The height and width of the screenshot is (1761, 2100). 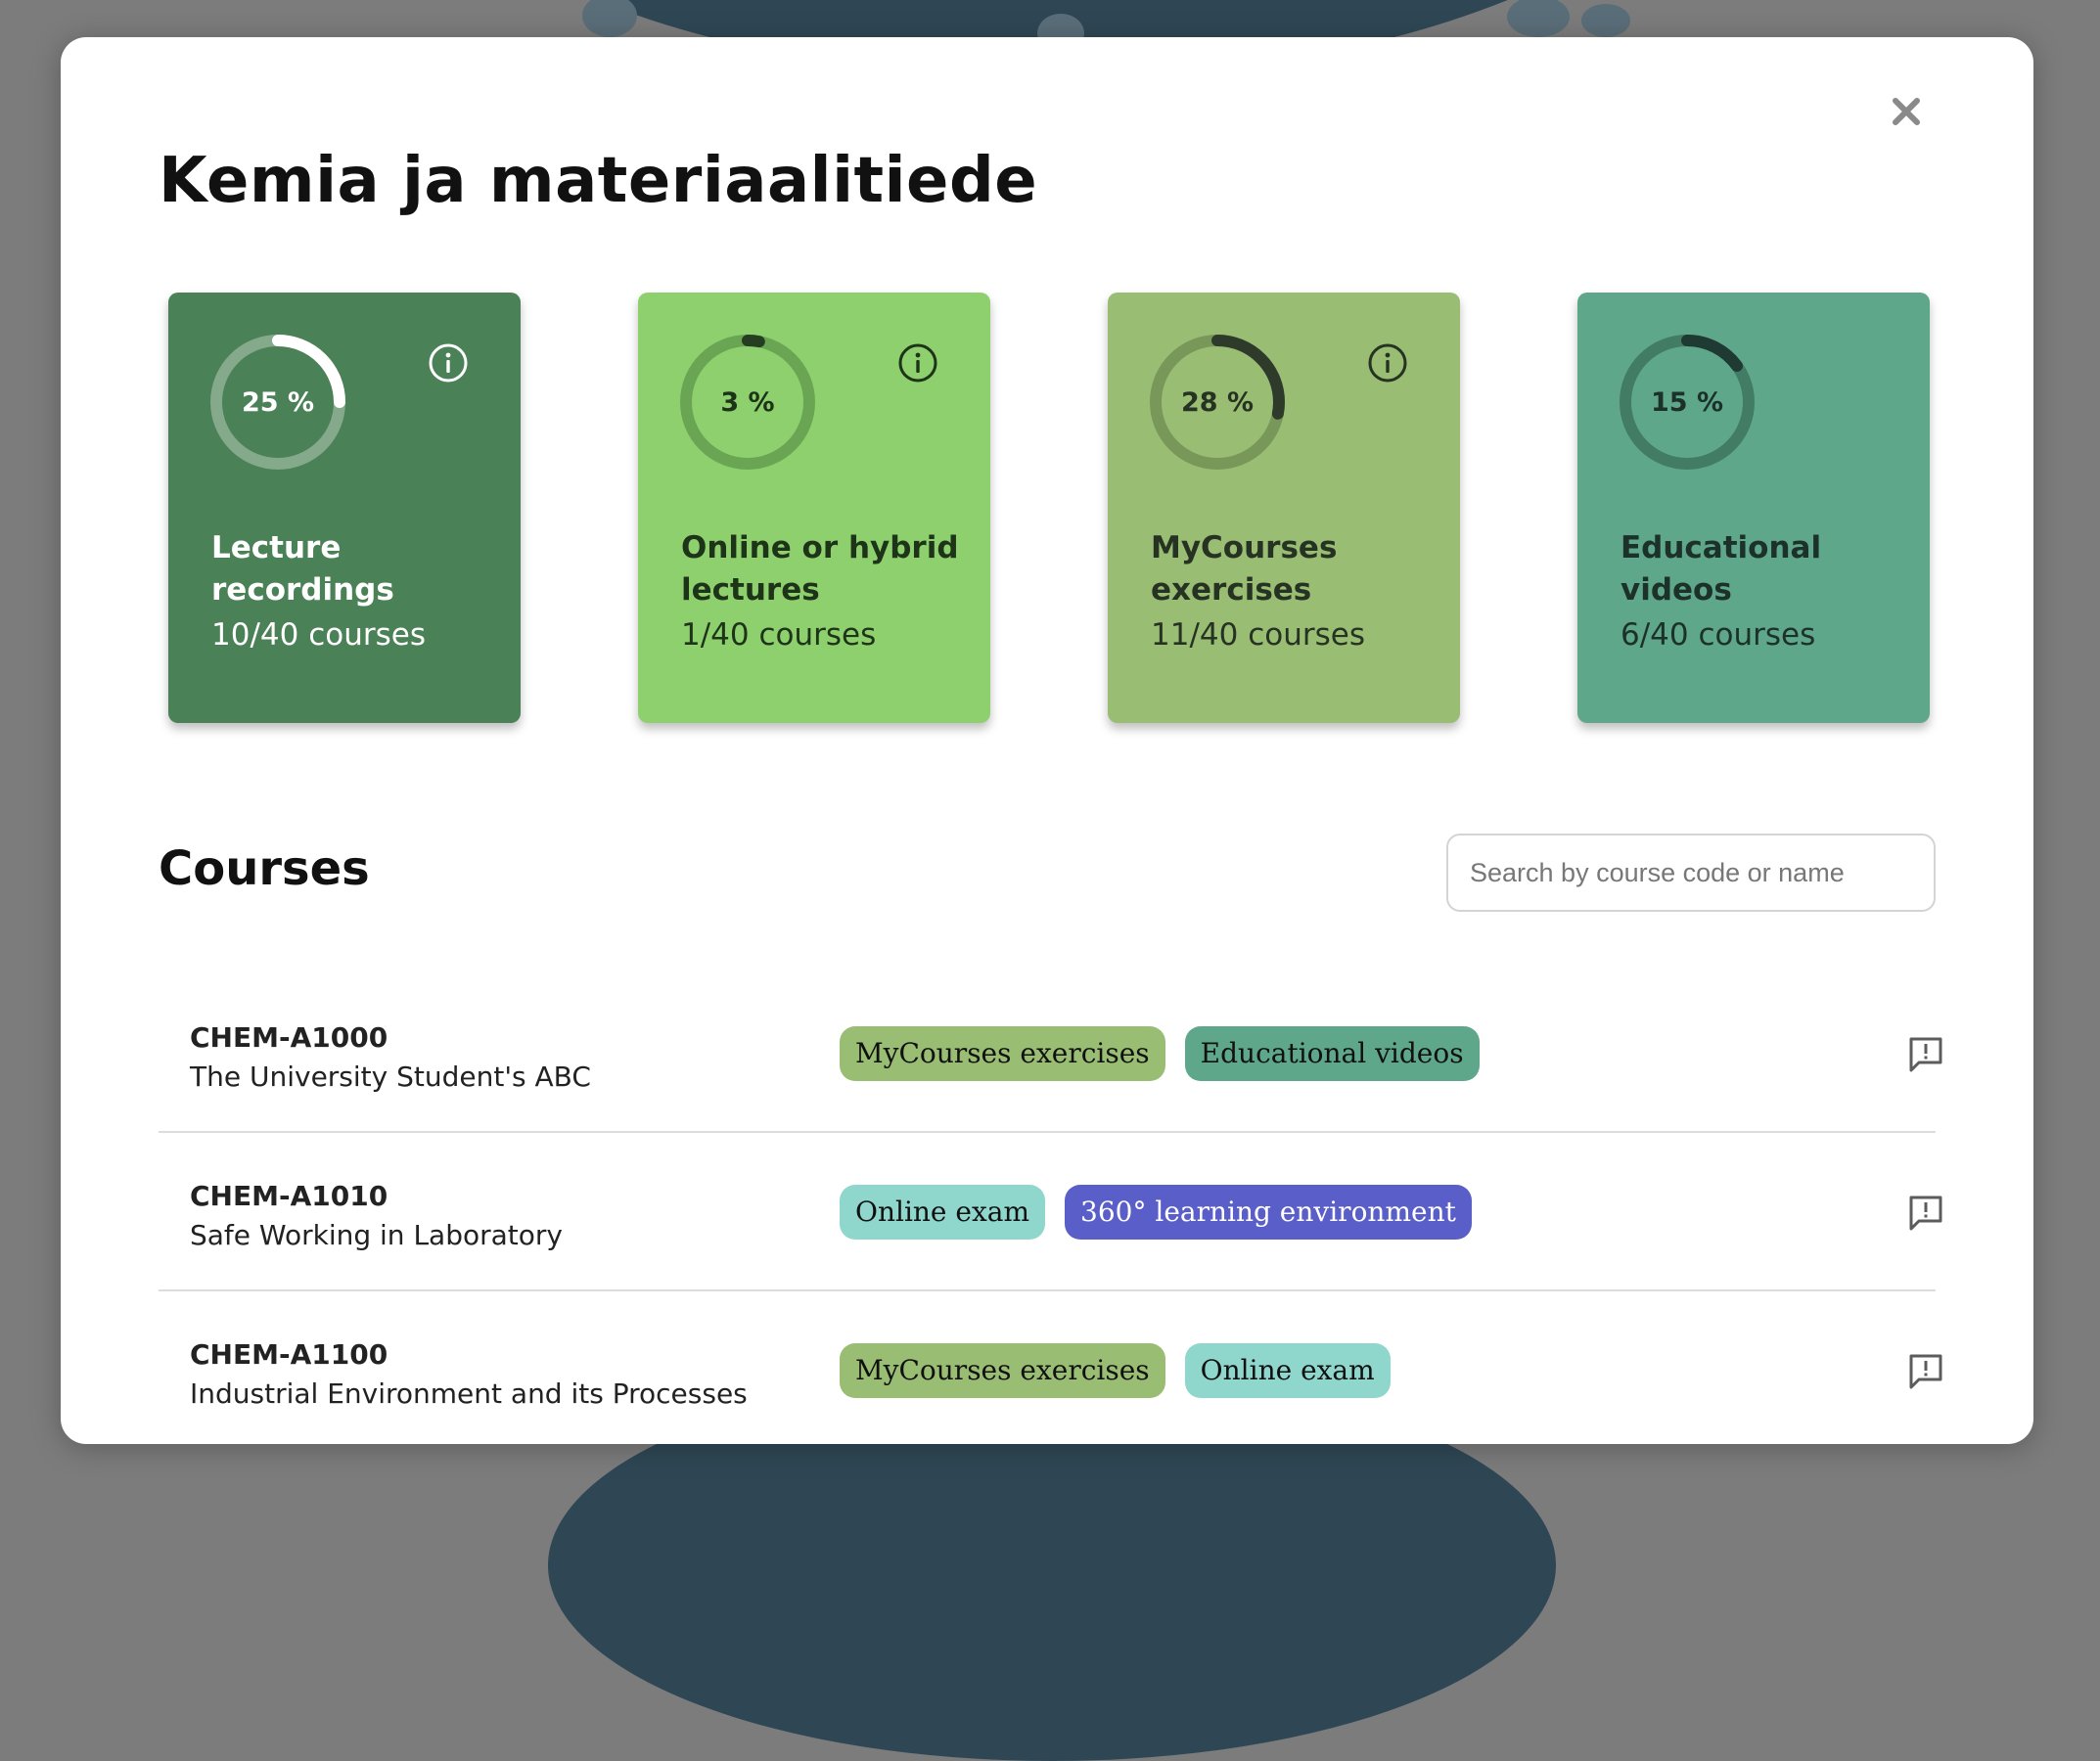 I want to click on close-icon, so click(x=1906, y=111).